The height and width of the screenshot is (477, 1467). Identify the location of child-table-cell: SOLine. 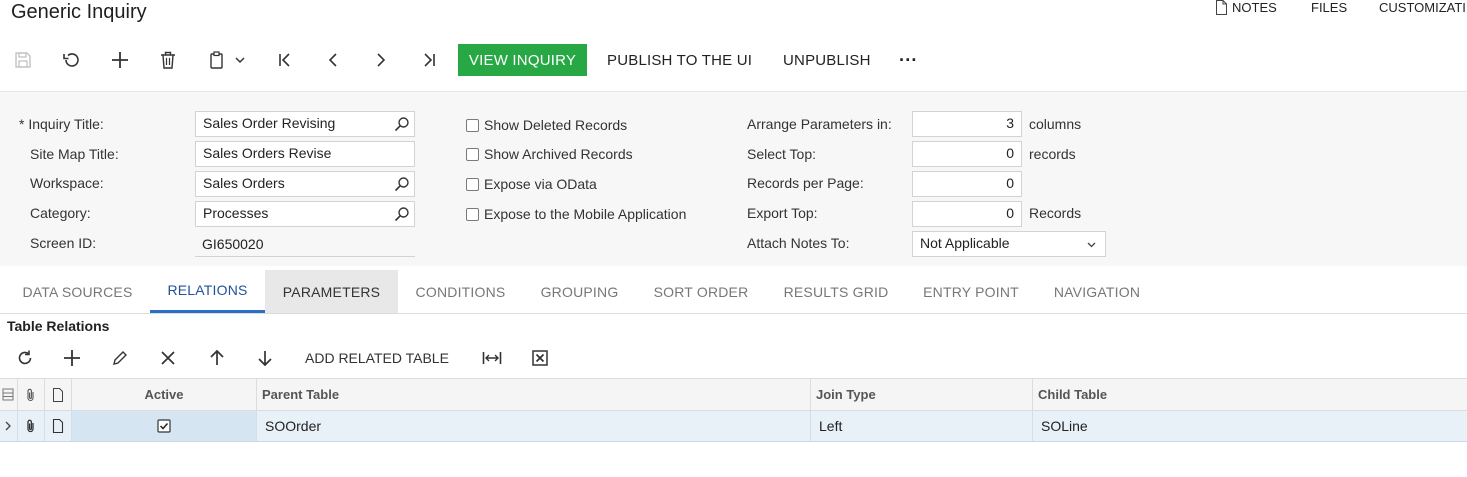
(1250, 426).